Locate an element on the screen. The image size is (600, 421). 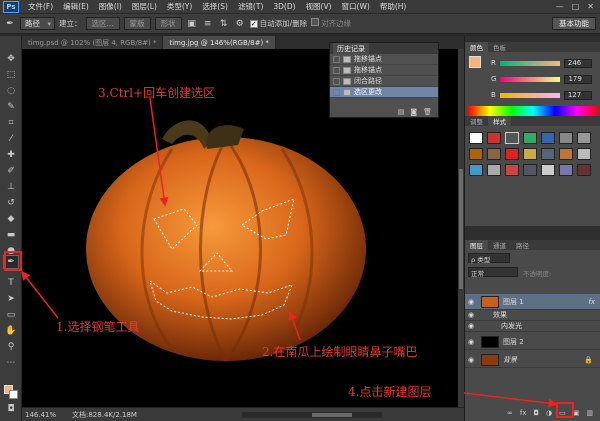
layer-effects-row: ◉ 效果 is located at coordinates (532, 315).